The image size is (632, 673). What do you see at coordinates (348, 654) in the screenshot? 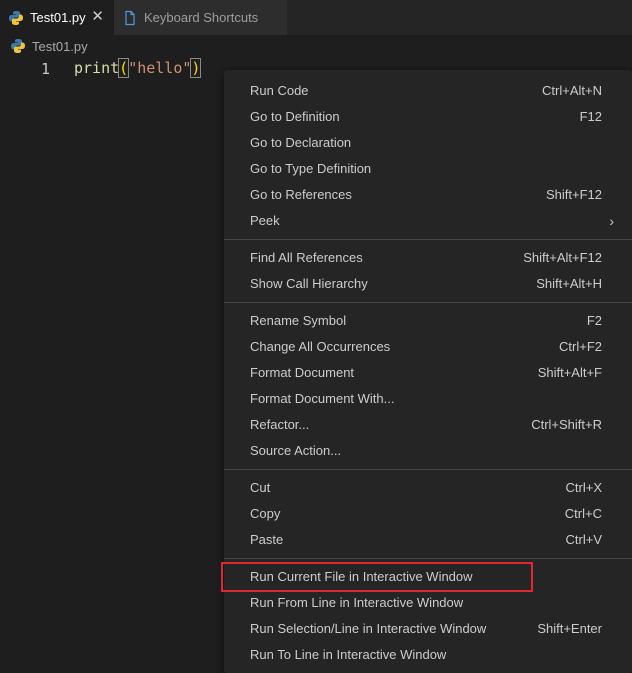
I see `menu-item-label: Run To Line in Interactive Window` at bounding box center [348, 654].